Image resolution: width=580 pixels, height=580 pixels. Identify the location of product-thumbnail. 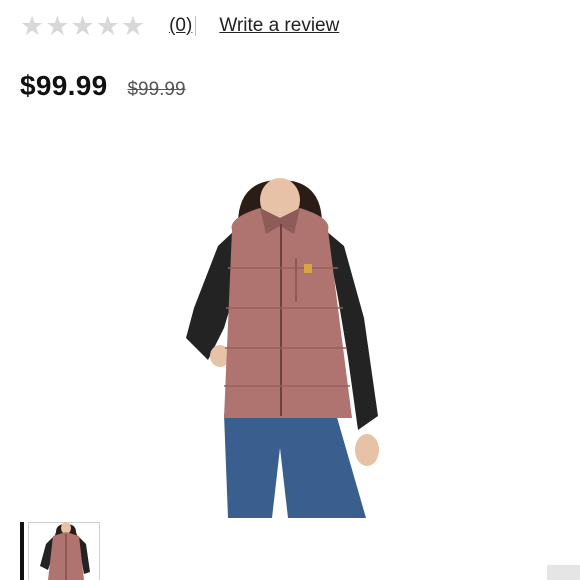
(60, 551).